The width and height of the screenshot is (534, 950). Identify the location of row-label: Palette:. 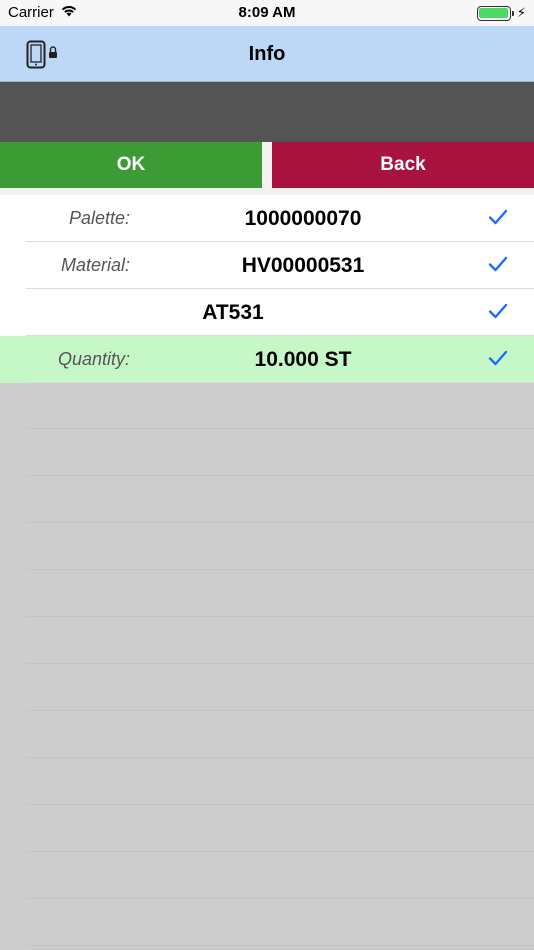
(99, 218).